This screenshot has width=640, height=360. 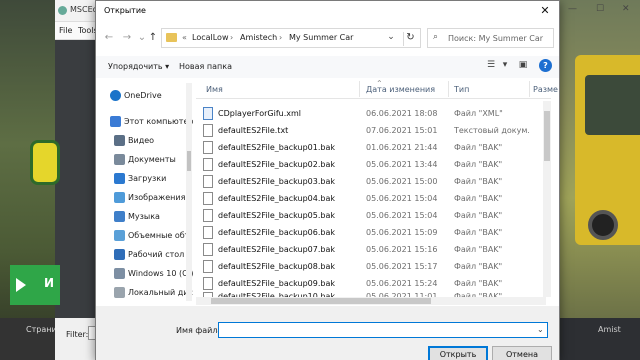 What do you see at coordinates (119, 178) in the screenshot?
I see `downloads-icon` at bounding box center [119, 178].